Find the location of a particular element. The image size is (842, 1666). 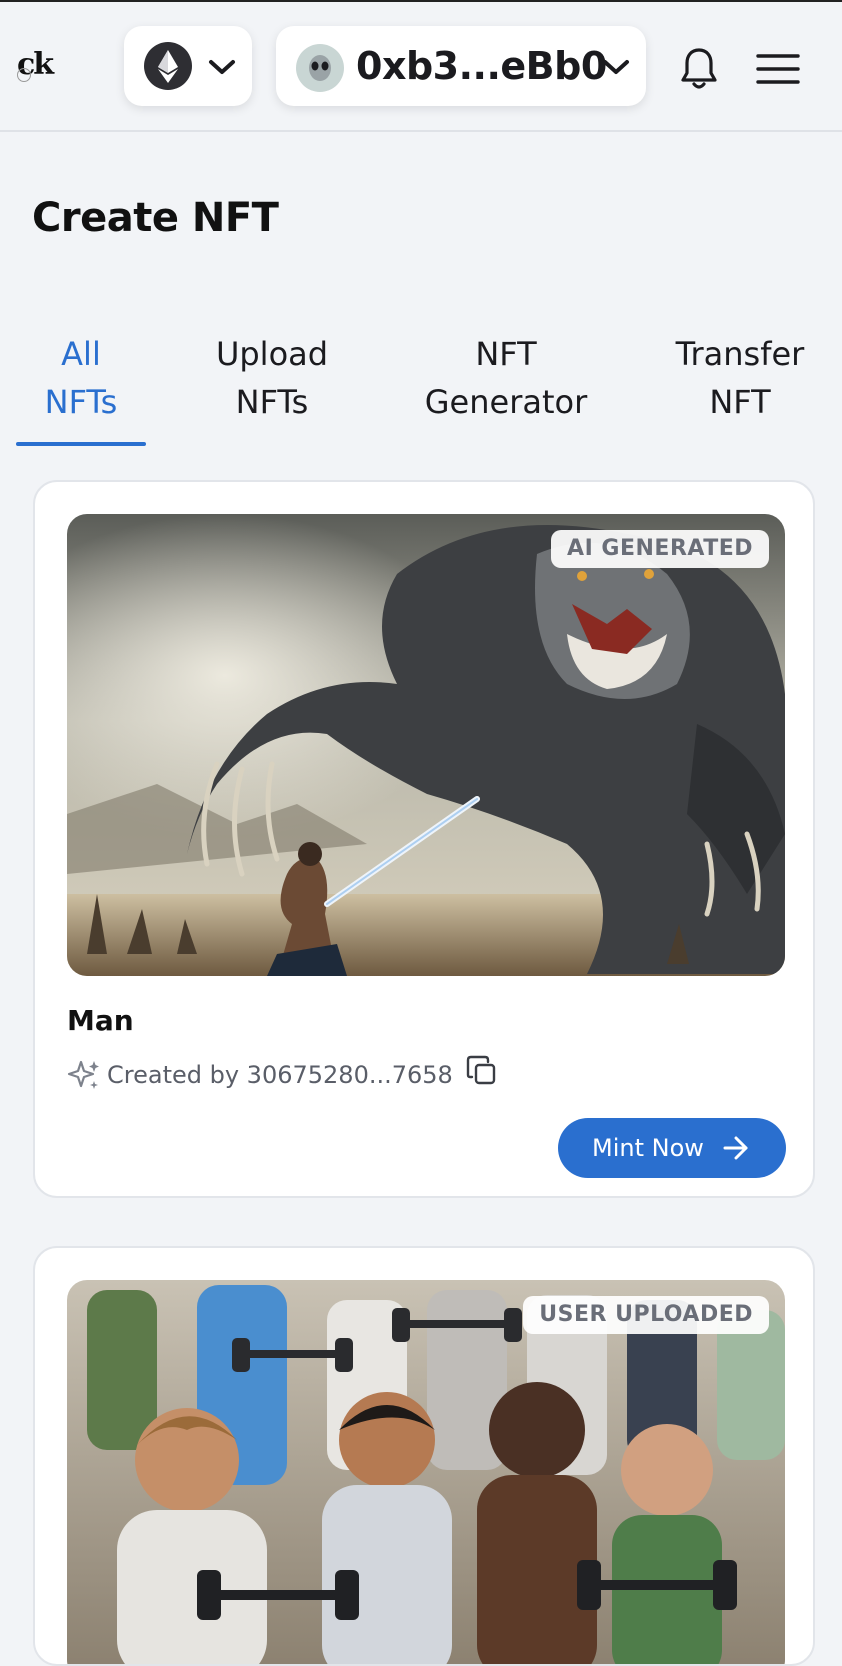

tab-transfer-nft: Transfer NFT is located at coordinates (740, 378).